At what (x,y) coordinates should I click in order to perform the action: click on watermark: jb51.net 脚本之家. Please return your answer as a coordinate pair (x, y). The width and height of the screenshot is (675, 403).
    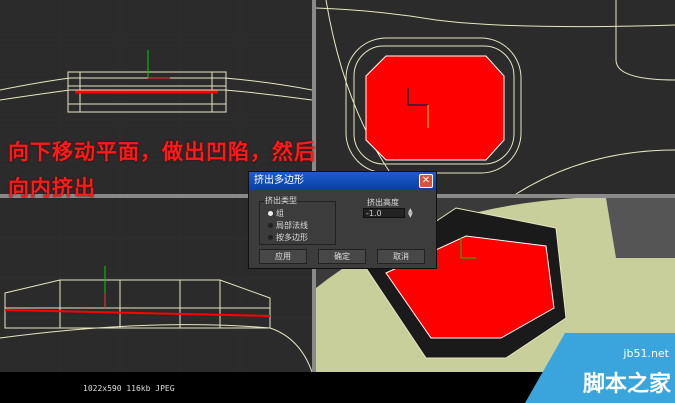
    Looking at the image, I should click on (600, 368).